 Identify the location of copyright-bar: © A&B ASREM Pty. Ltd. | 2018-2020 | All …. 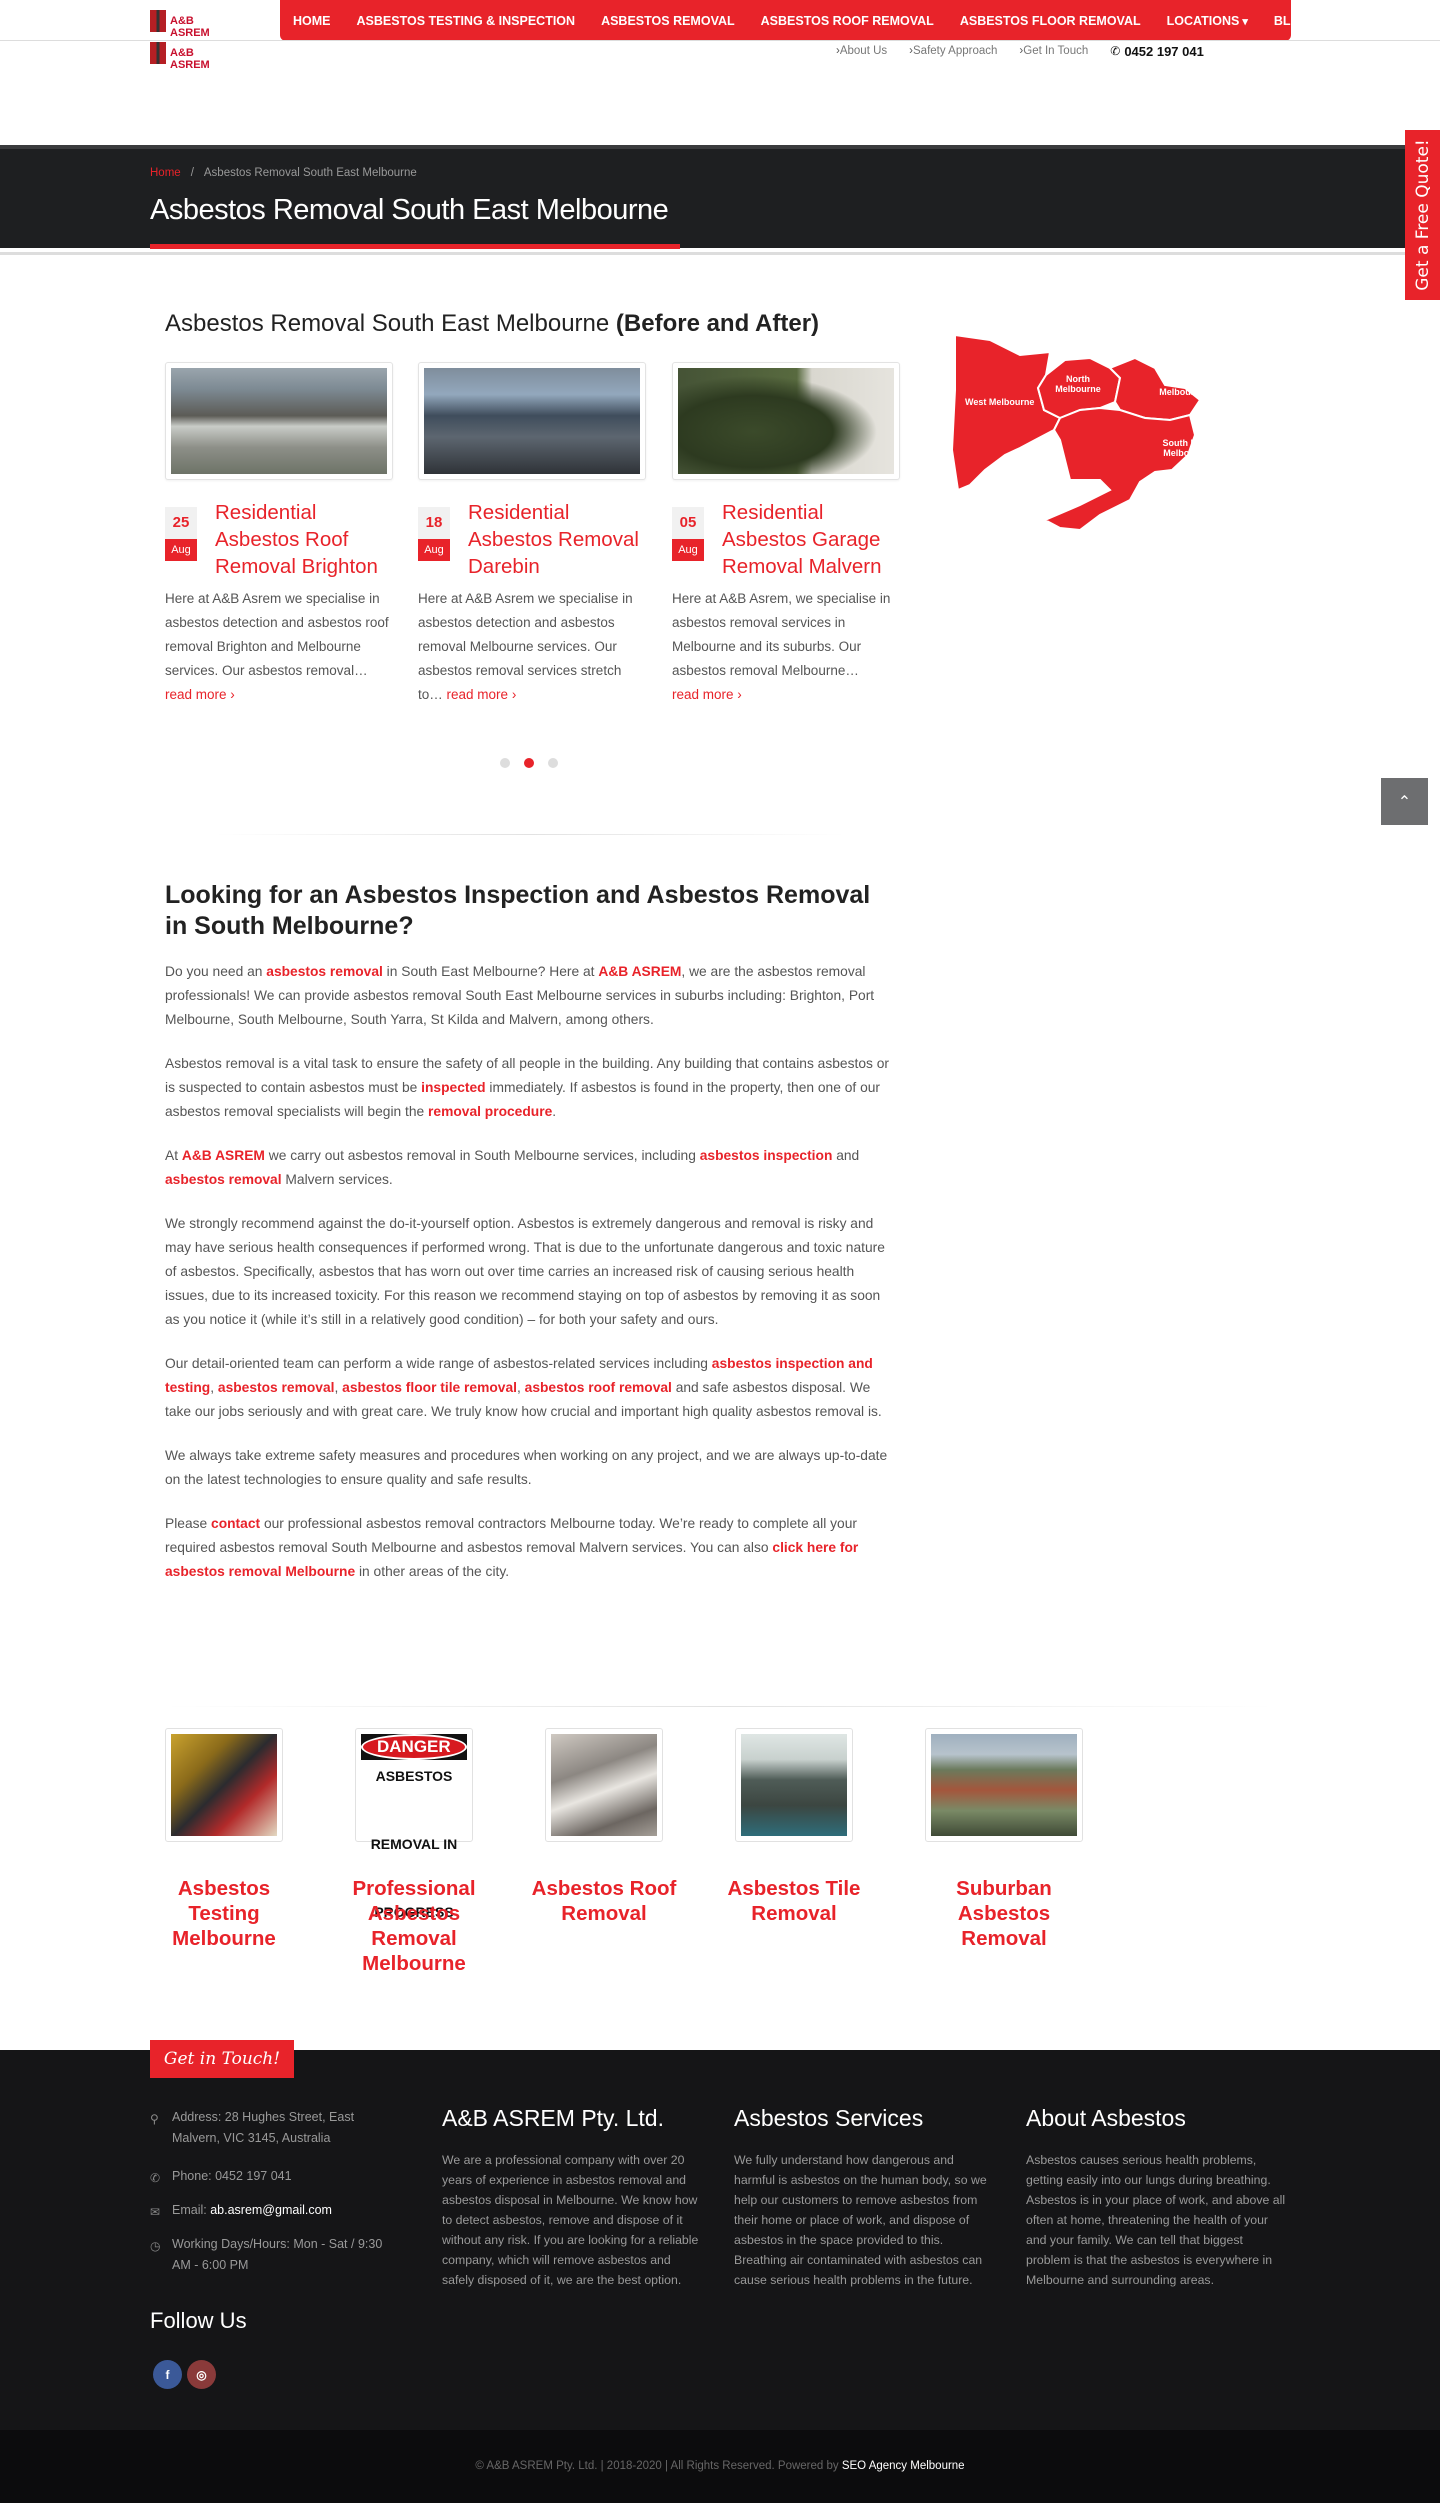
(720, 2466).